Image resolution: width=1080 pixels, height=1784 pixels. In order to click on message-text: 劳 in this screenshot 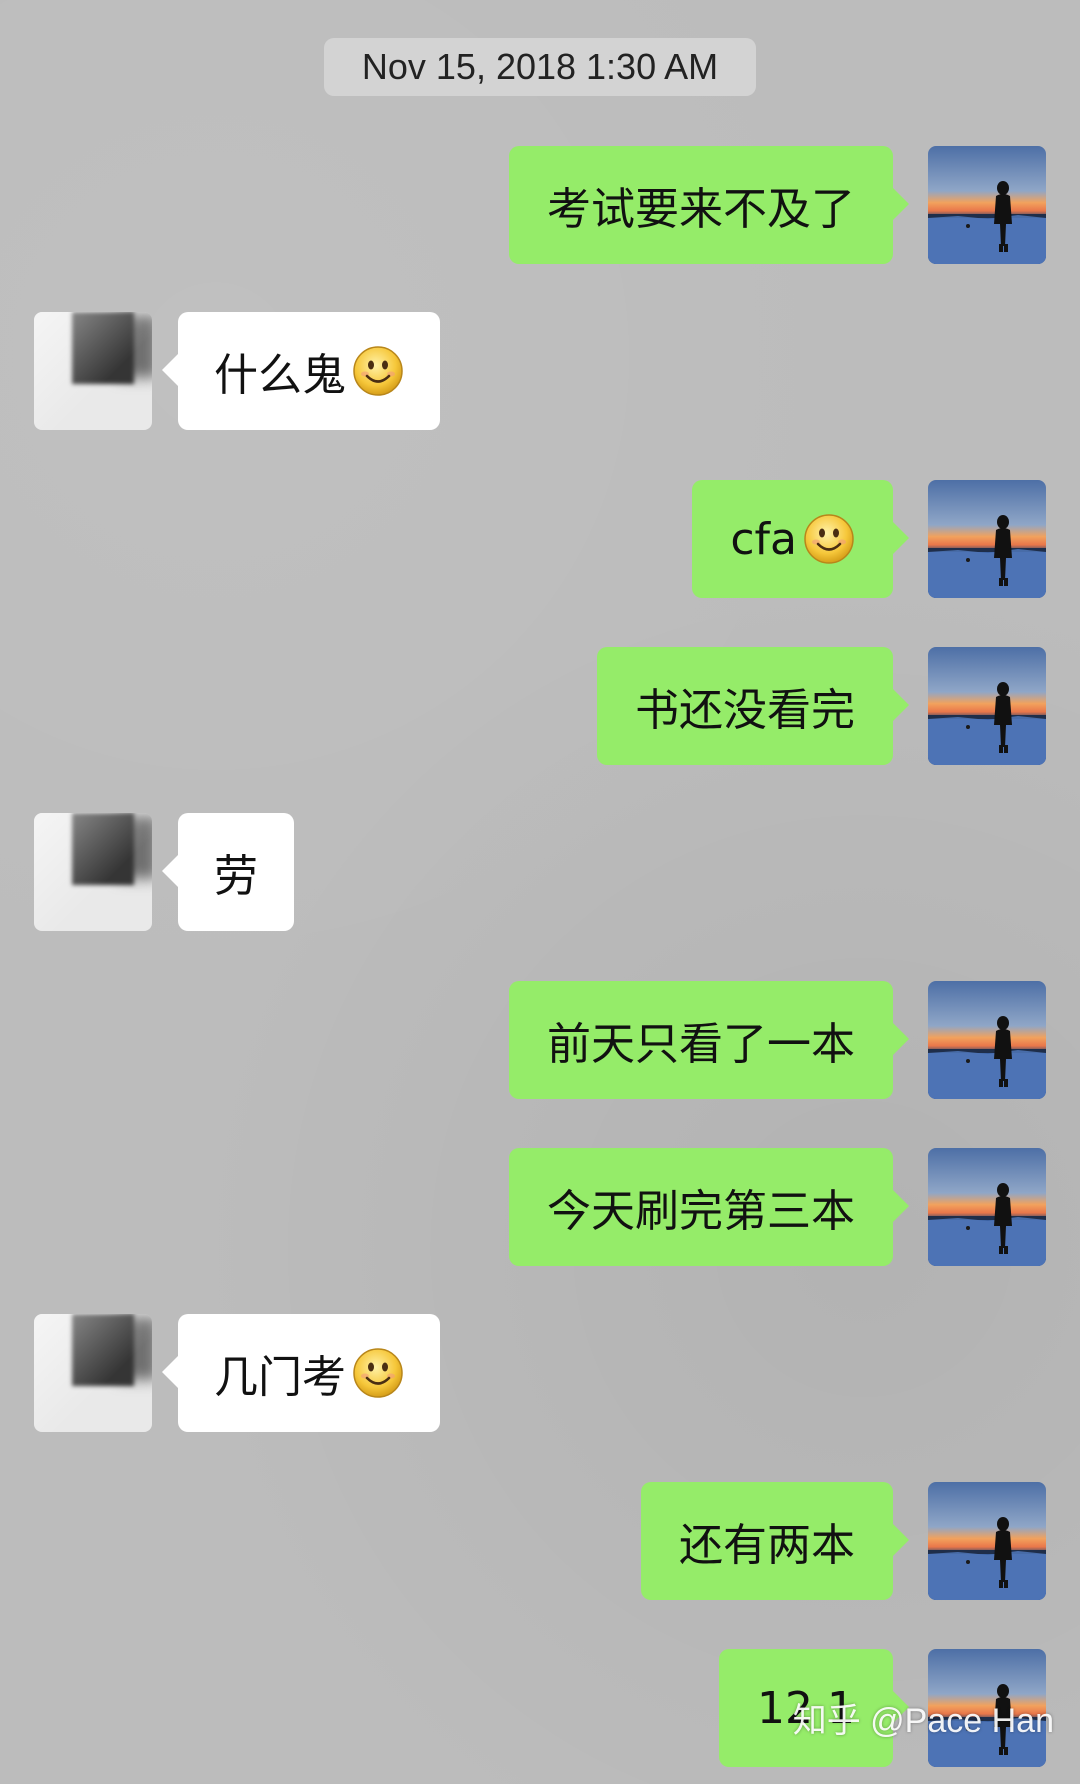, I will do `click(236, 876)`.